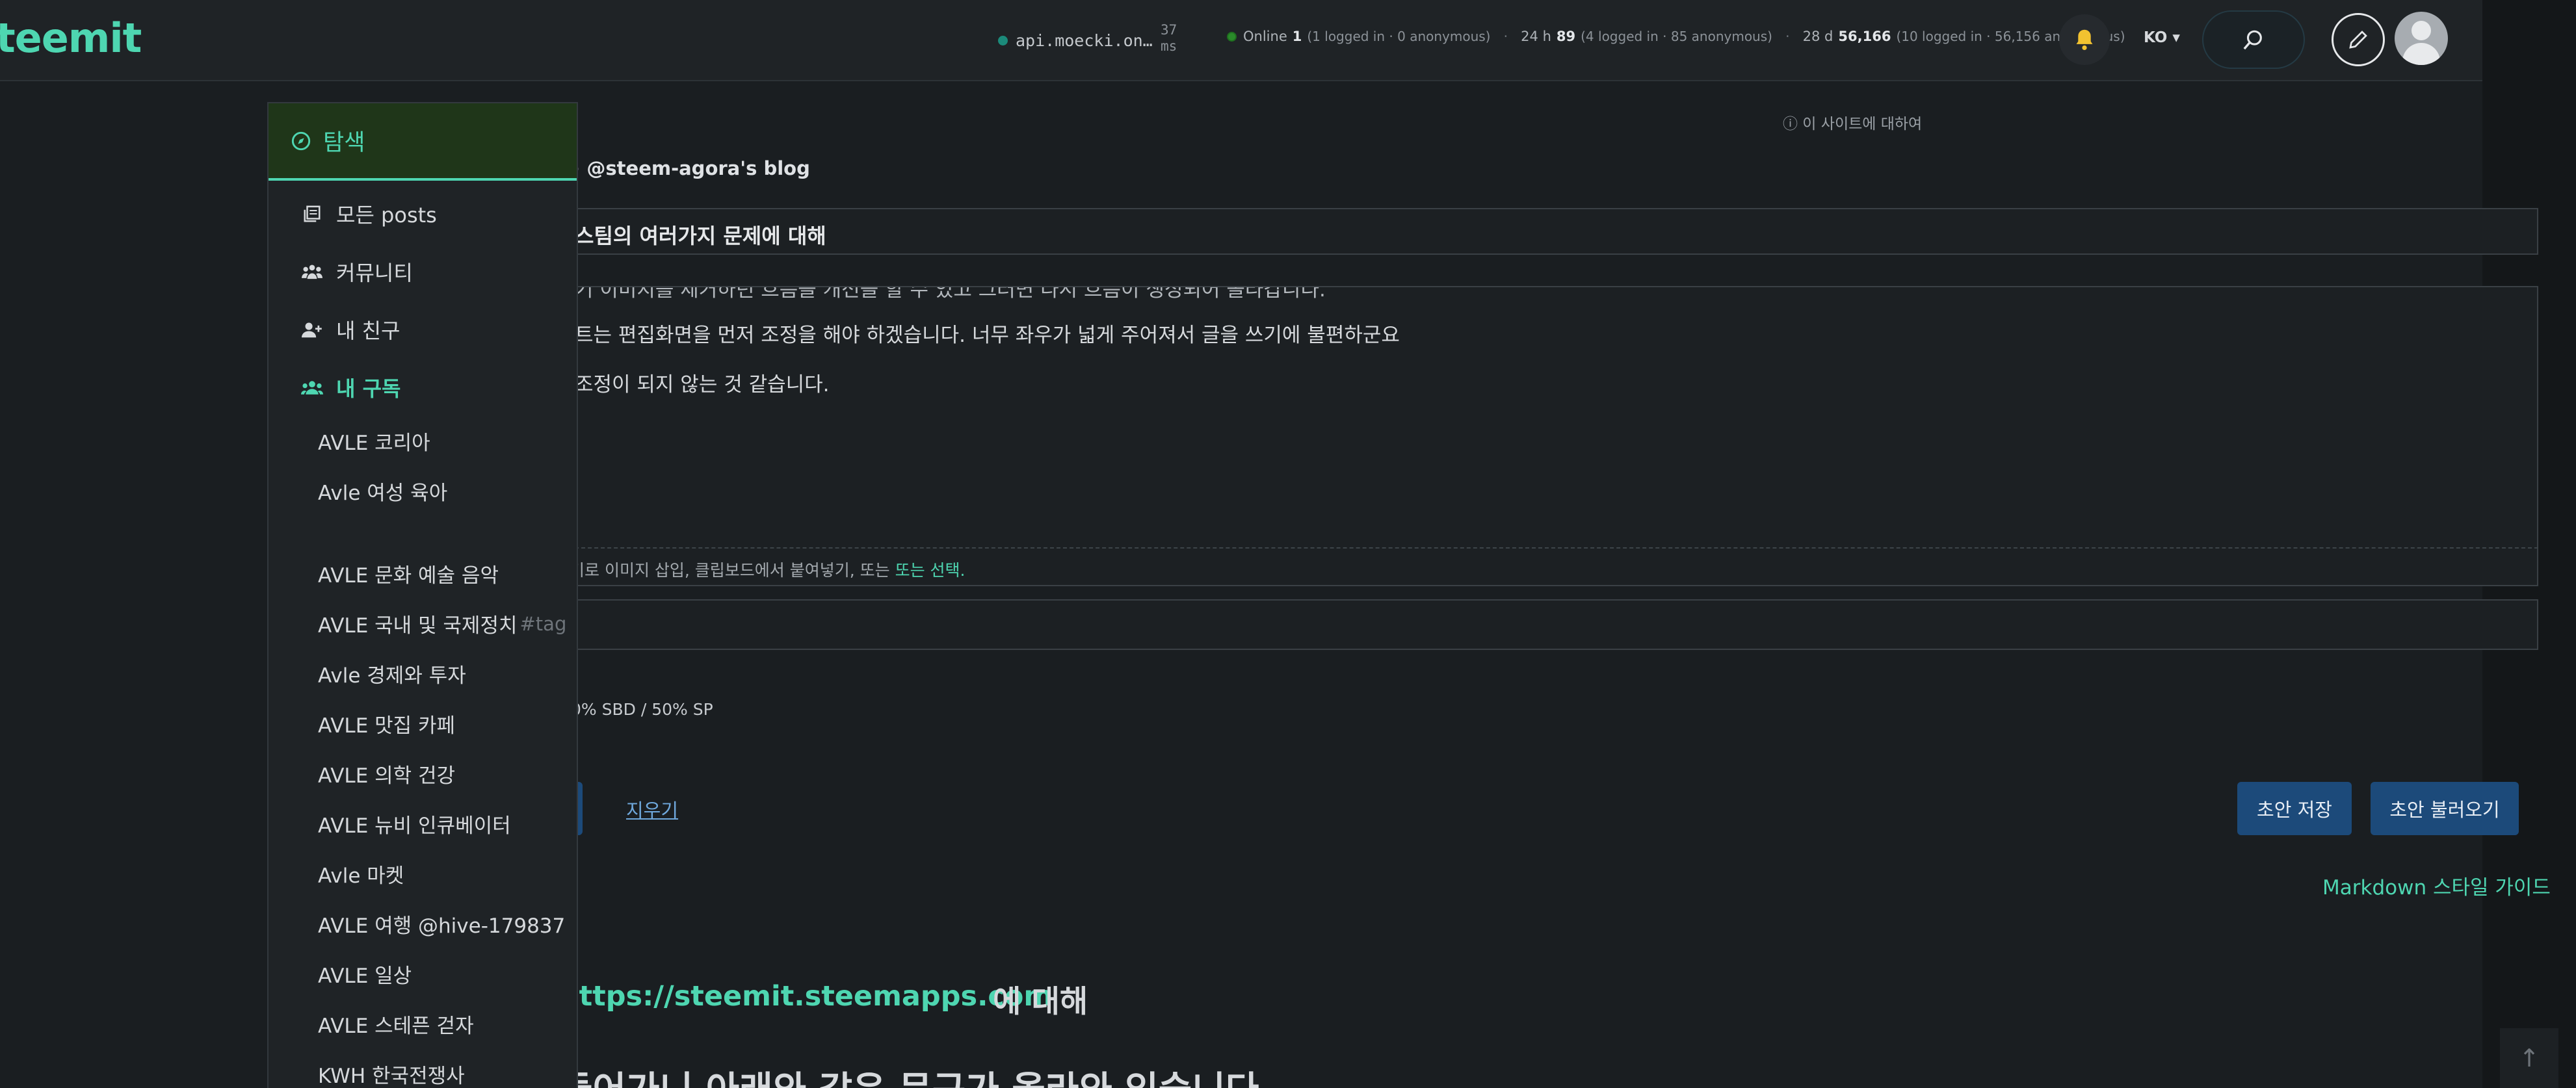 The width and height of the screenshot is (2576, 1088). What do you see at coordinates (2529, 1058) in the screenshot?
I see `scroll-to-top-button: ↑` at bounding box center [2529, 1058].